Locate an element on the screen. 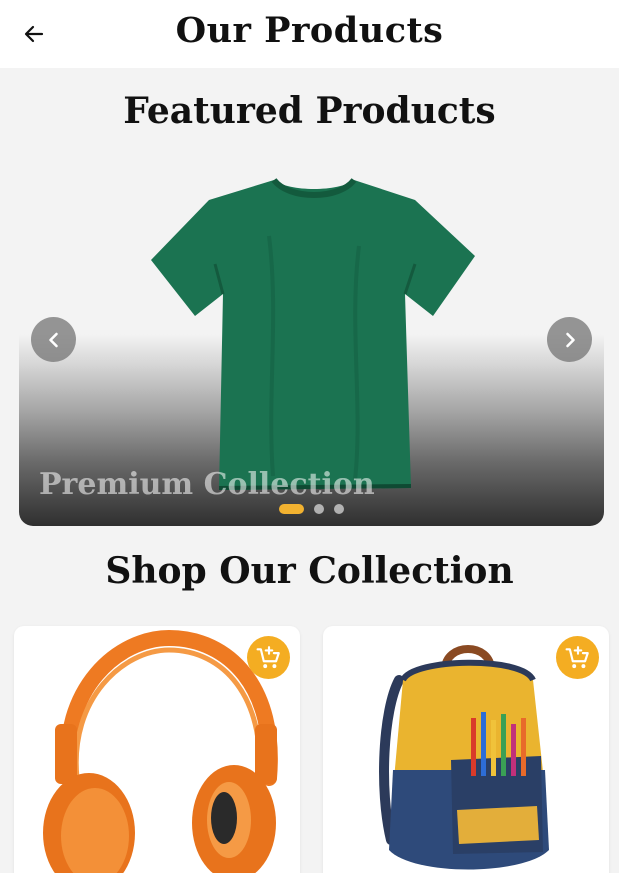 The height and width of the screenshot is (873, 619). chevron-right-icon is located at coordinates (570, 339).